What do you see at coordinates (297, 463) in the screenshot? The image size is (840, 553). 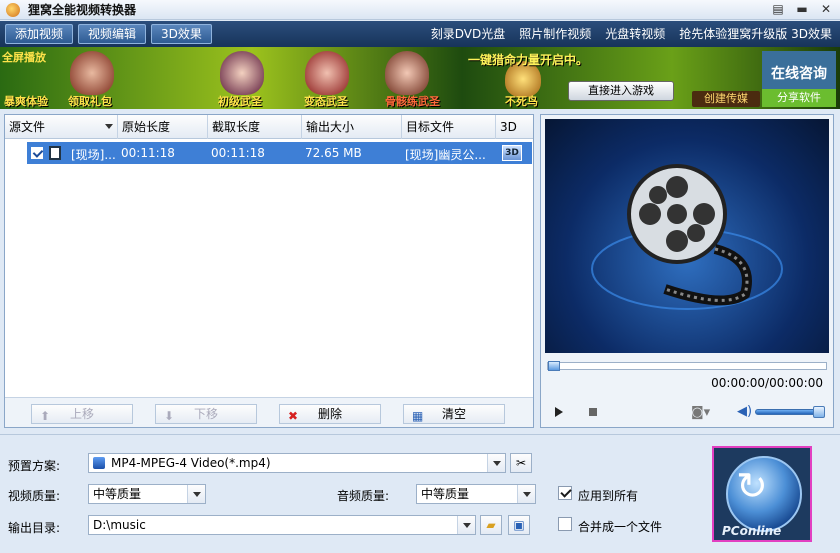 I see `preset-select: MP4-MPEG-4 Video(*.mp4)` at bounding box center [297, 463].